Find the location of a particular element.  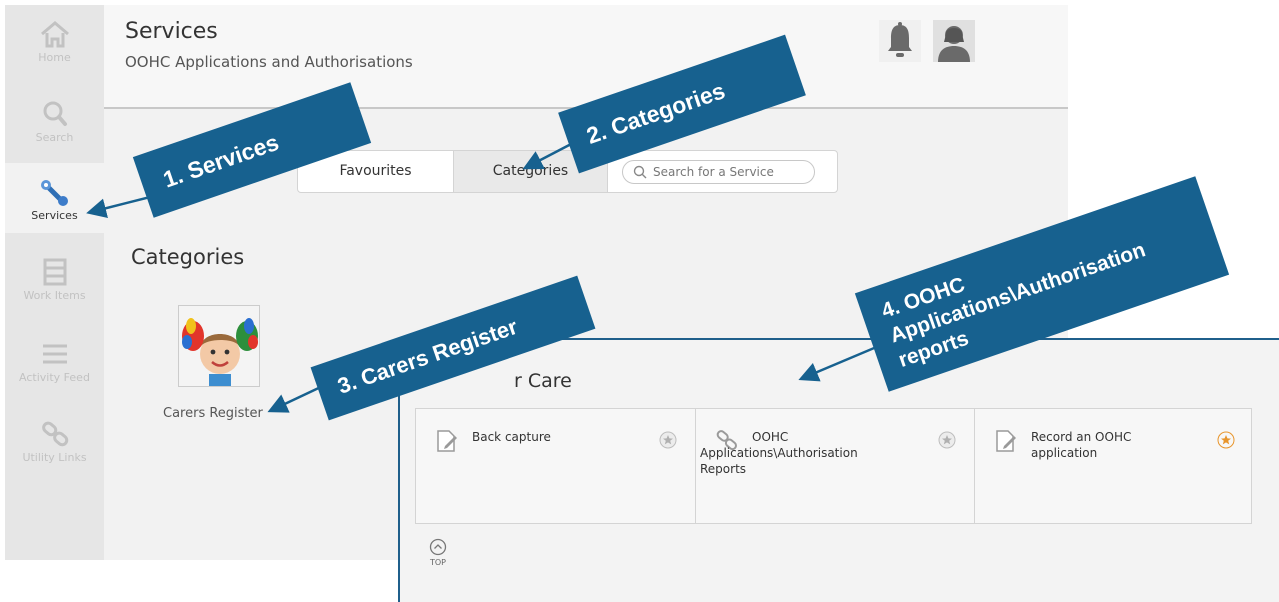

service-card-record-oohc-application: Record an OOHC application is located at coordinates (1113, 466).